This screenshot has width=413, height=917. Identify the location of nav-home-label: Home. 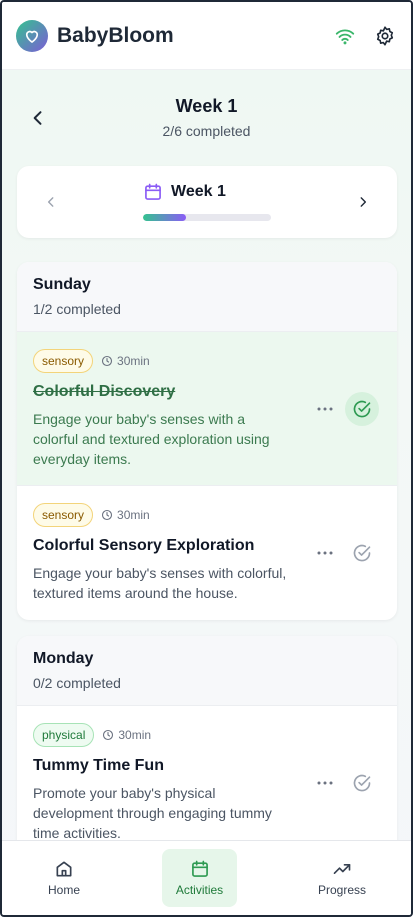
(63, 890).